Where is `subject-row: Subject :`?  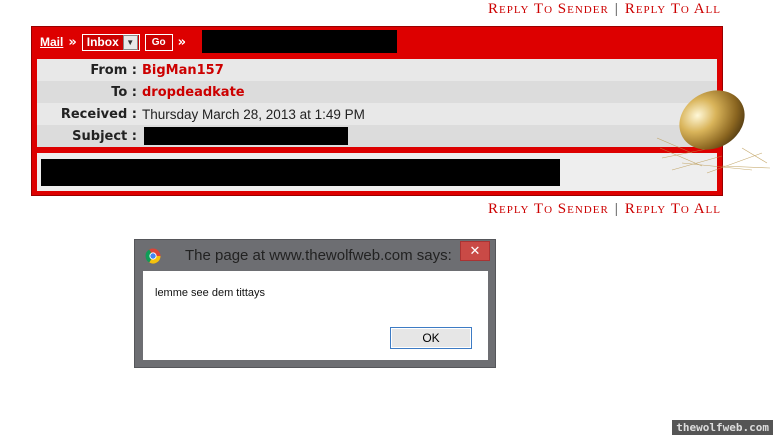
subject-row: Subject : is located at coordinates (377, 136).